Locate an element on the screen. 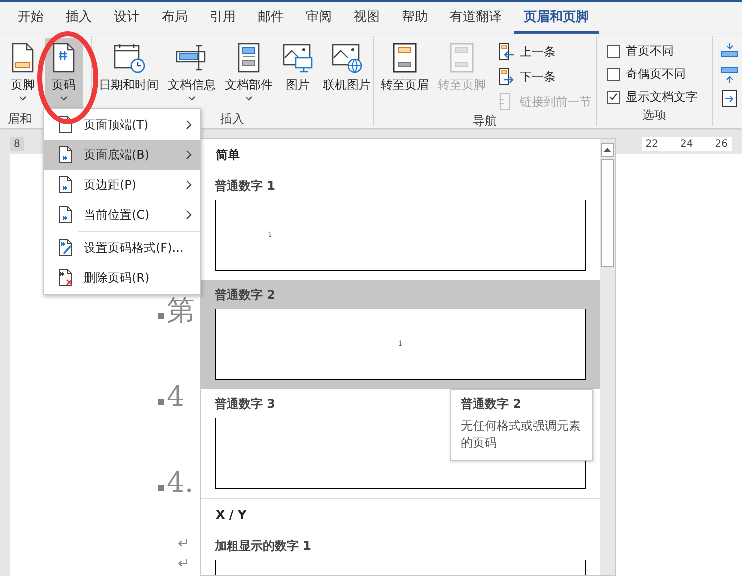 The image size is (742, 576). ribbon-tab: 引用 is located at coordinates (223, 19).